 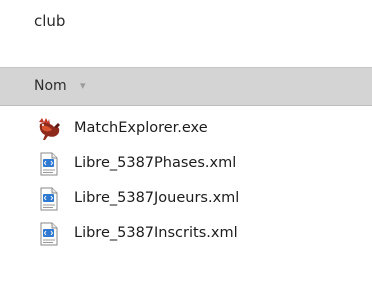 What do you see at coordinates (50, 21) in the screenshot?
I see `folder-title: club` at bounding box center [50, 21].